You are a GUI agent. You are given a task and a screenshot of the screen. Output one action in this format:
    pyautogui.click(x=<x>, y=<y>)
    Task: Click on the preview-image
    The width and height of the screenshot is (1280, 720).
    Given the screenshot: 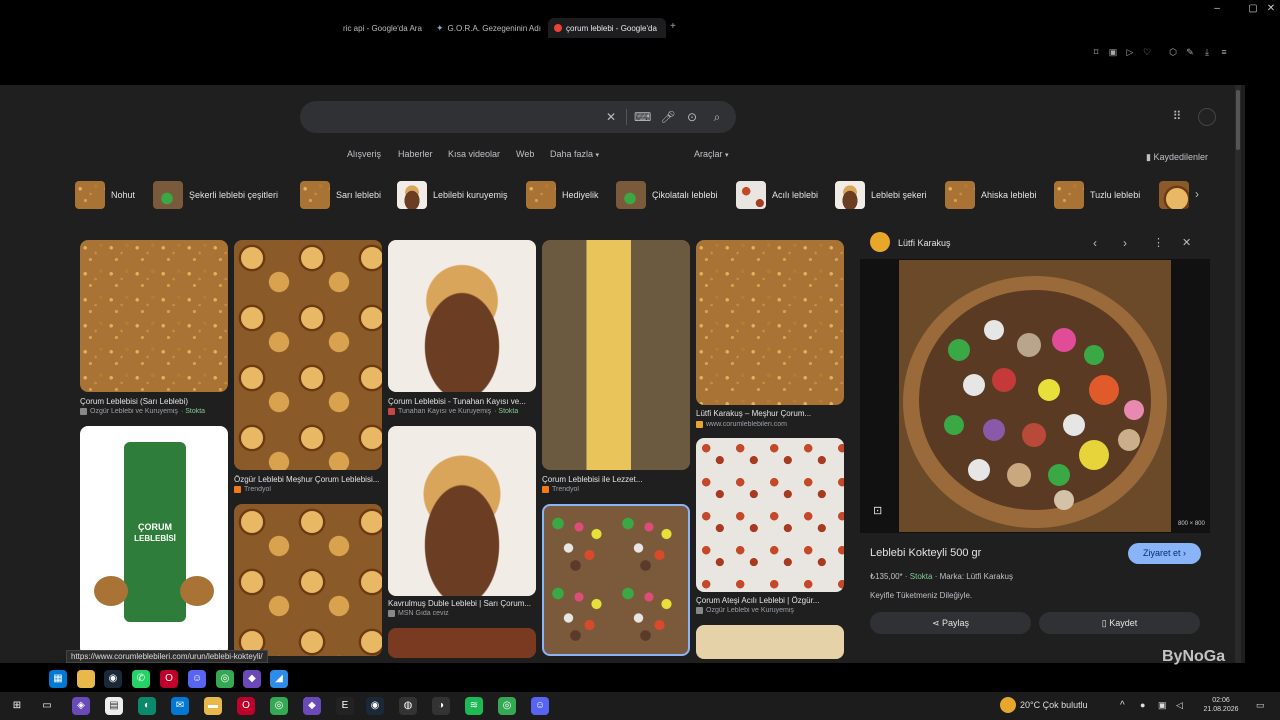 What is the action you would take?
    pyautogui.click(x=1035, y=396)
    